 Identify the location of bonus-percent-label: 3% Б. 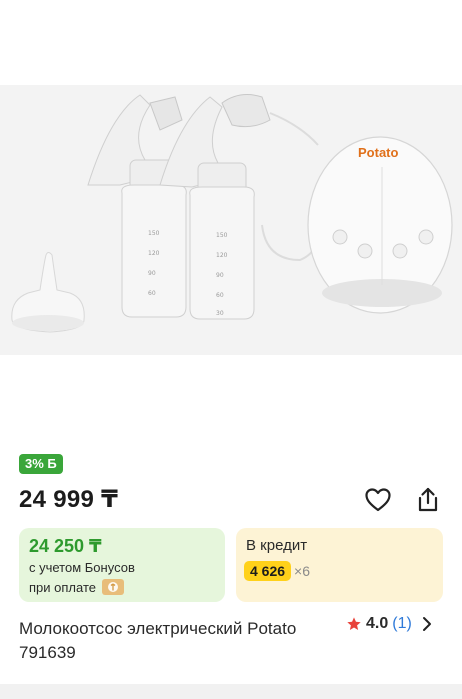
(41, 463).